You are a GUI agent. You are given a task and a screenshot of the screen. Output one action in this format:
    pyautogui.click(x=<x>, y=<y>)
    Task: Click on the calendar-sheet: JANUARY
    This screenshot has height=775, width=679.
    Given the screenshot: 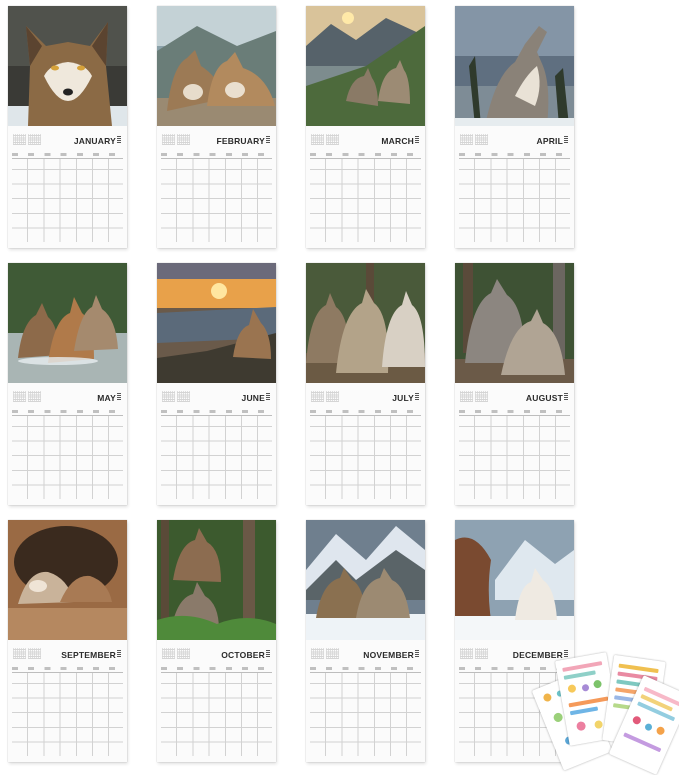 What is the action you would take?
    pyautogui.click(x=67, y=187)
    